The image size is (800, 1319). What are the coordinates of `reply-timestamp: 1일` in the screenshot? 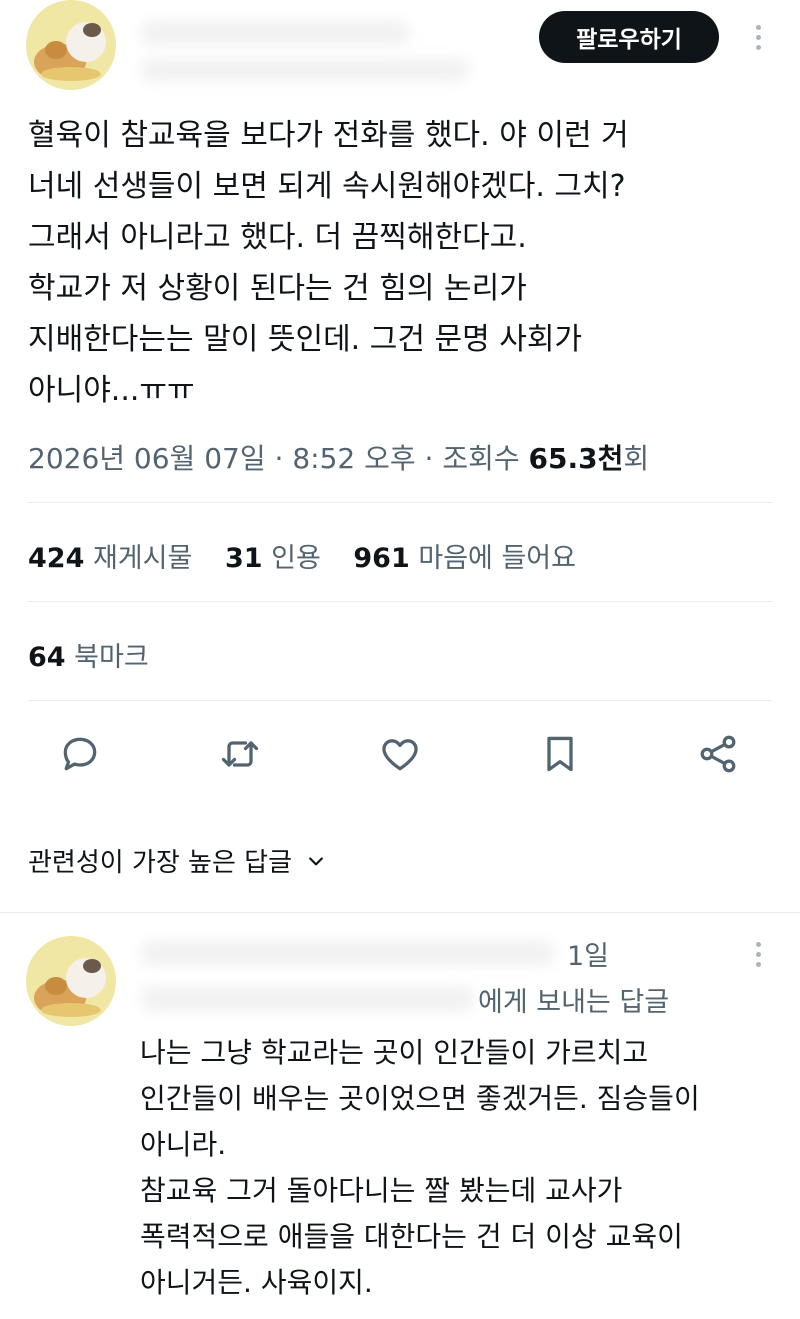 It's located at (588, 953).